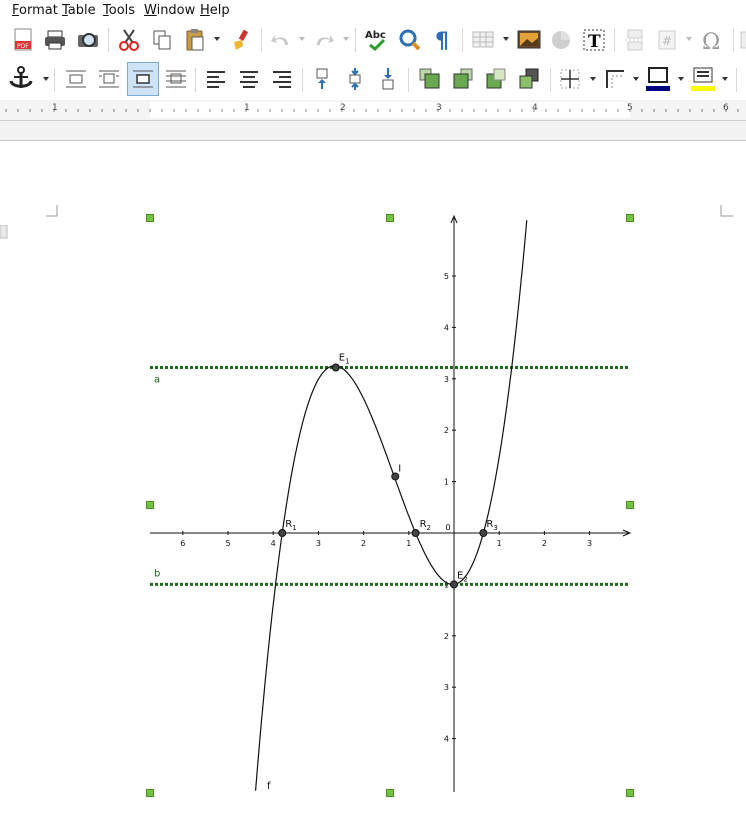 The image size is (746, 840). Describe the element at coordinates (658, 79) in the screenshot. I see `border-color-button` at that location.